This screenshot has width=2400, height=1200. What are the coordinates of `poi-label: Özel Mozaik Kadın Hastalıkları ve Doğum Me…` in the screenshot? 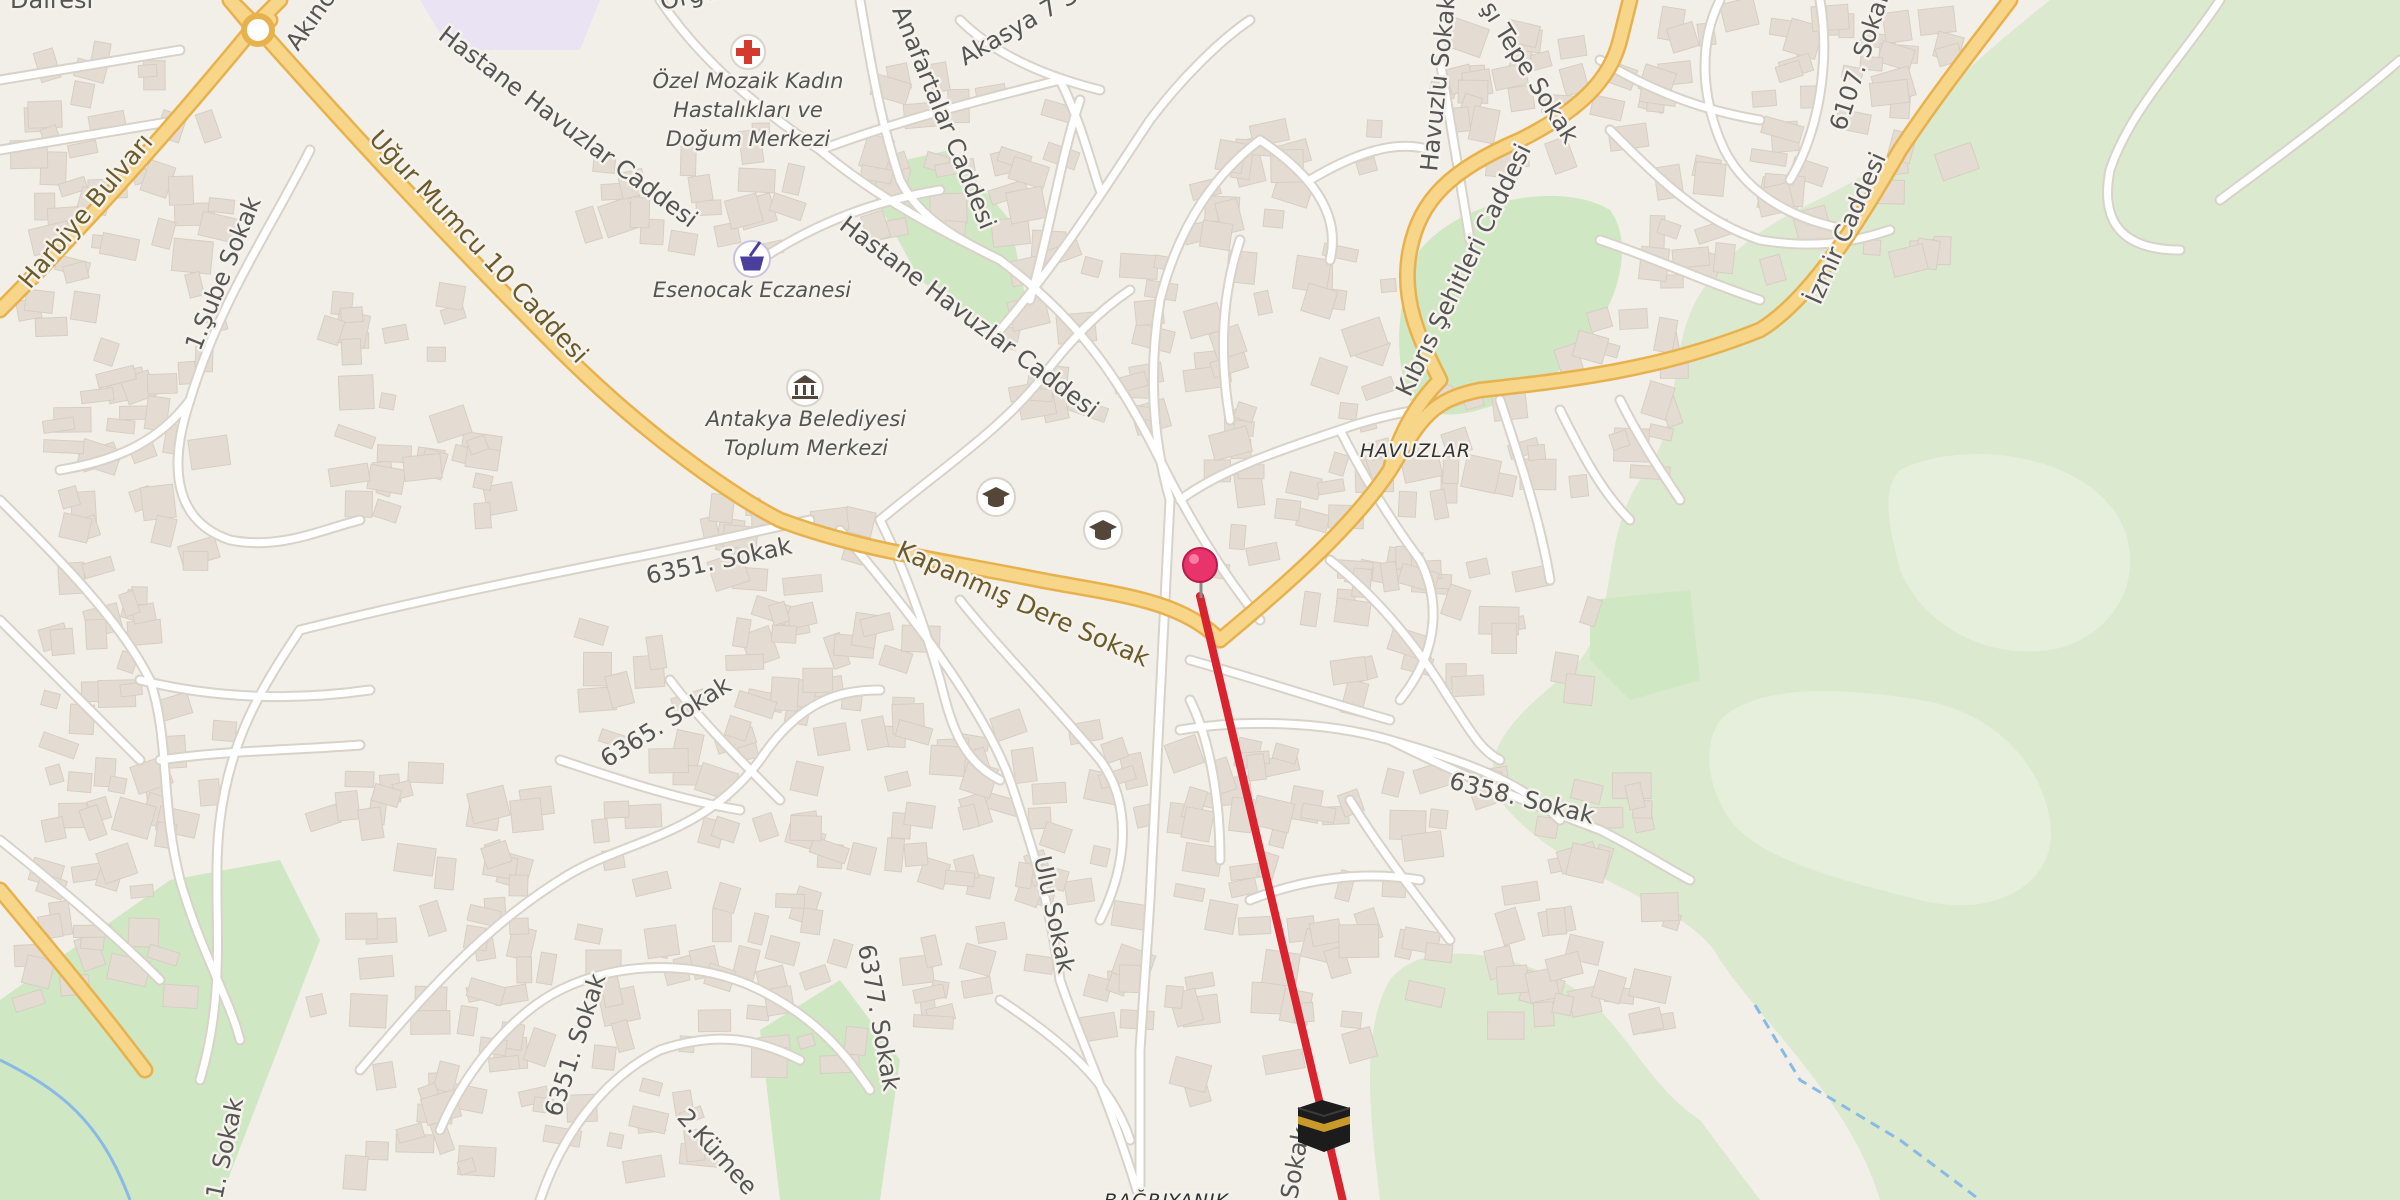 It's located at (748, 109).